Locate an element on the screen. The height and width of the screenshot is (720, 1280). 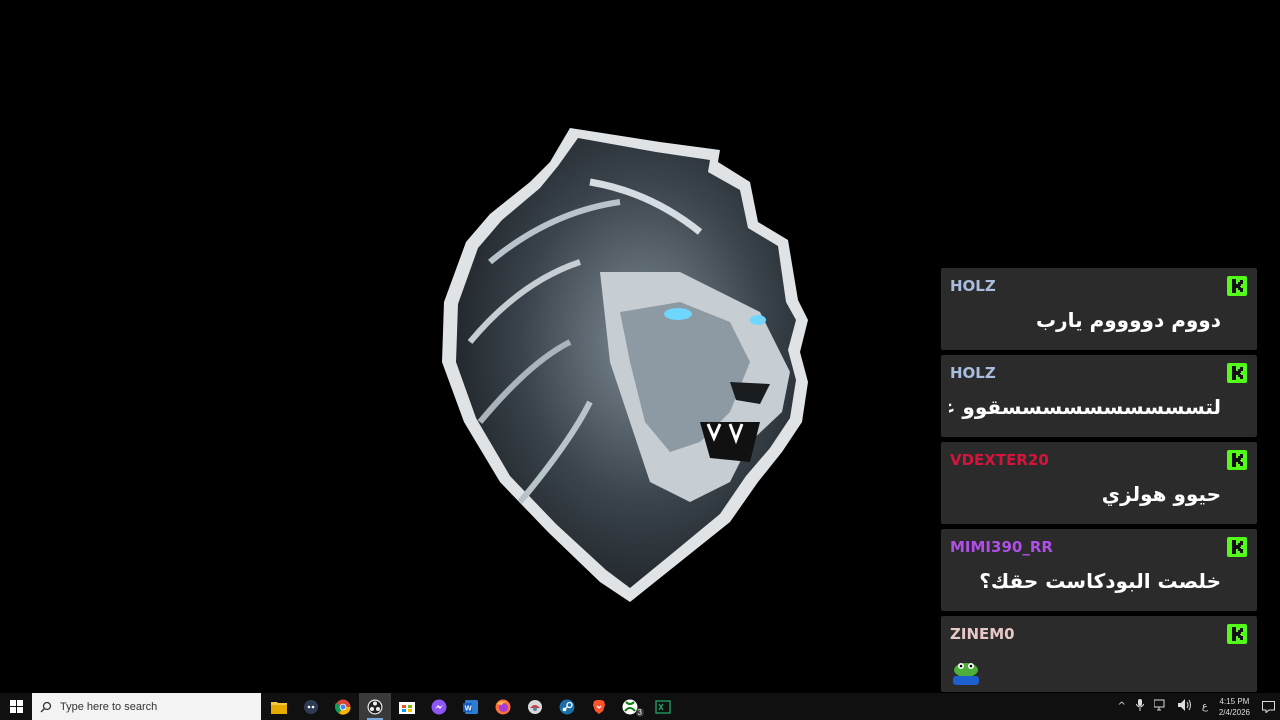
language-indicator: ع is located at coordinates (1205, 706).